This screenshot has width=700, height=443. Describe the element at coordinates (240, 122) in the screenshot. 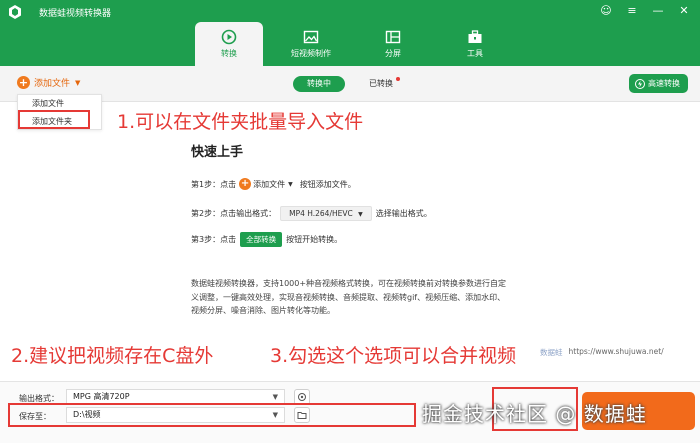

I see `annotation-1: 1.可以在文件夹批量导入文件` at that location.